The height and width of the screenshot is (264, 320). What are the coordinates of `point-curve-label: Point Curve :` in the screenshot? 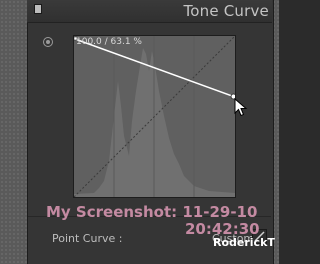 It's located at (87, 238).